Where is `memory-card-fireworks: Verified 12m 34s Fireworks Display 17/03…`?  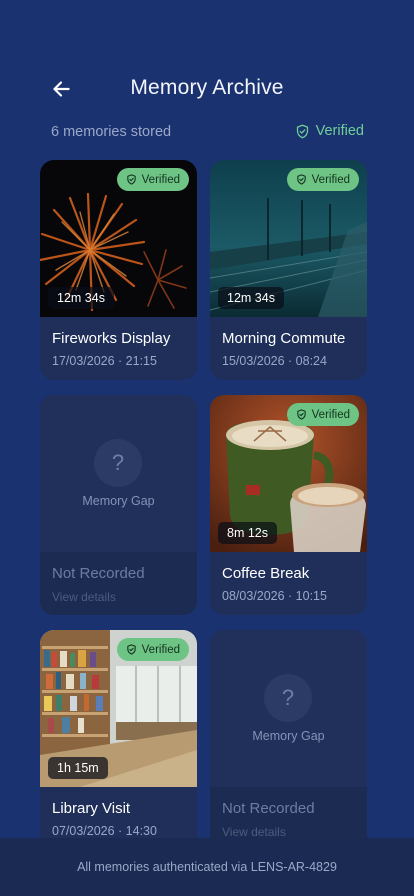 memory-card-fireworks: Verified 12m 34s Fireworks Display 17/03… is located at coordinates (118, 270).